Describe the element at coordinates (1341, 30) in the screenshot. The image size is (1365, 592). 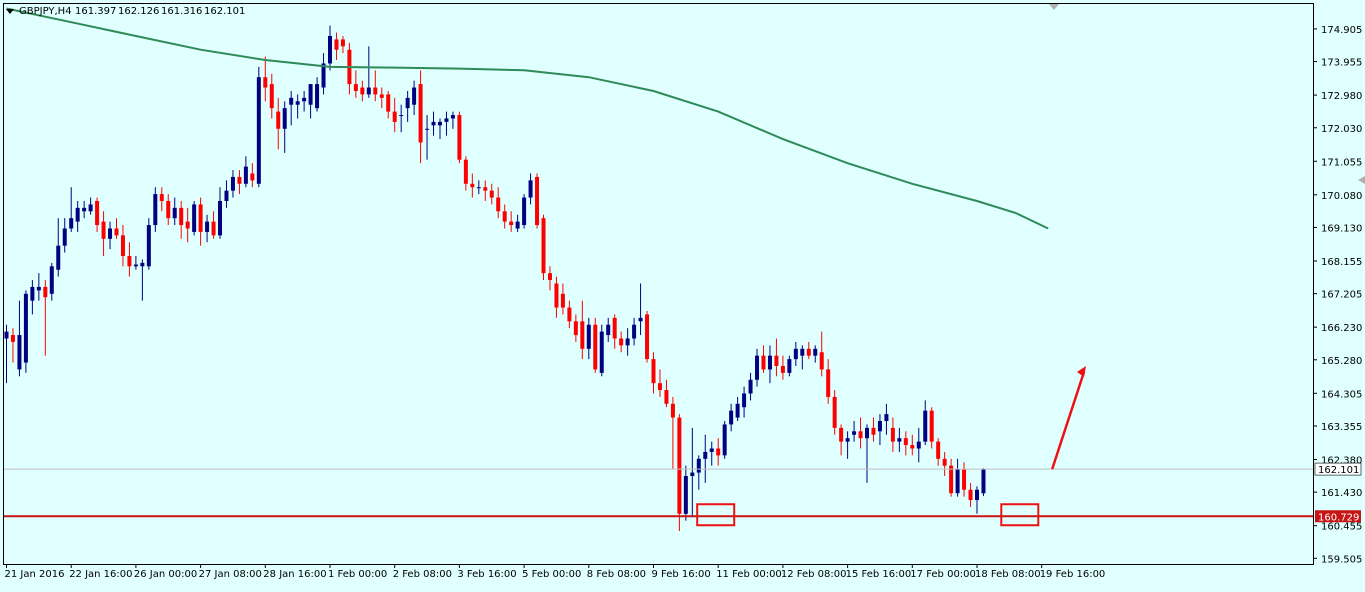
I see `y-tick-label: 174.905` at that location.